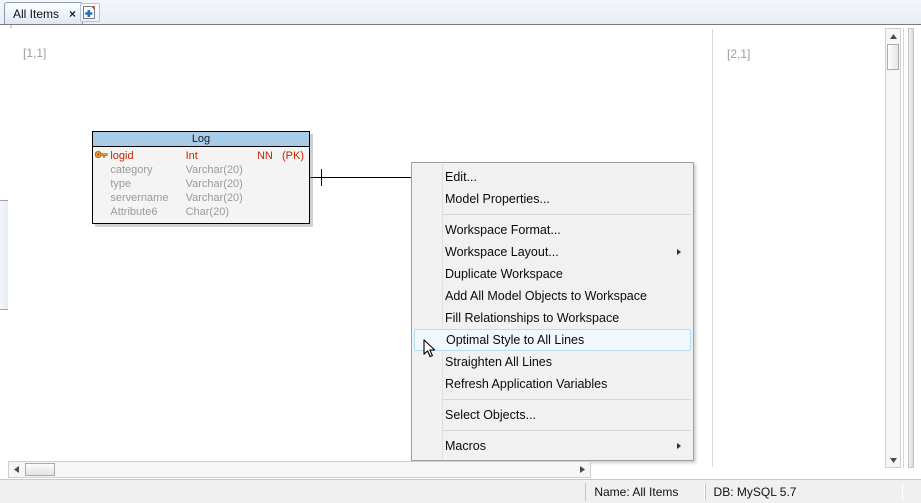 The width and height of the screenshot is (921, 503). What do you see at coordinates (893, 57) in the screenshot?
I see `vertical-scrollbar-thumb` at bounding box center [893, 57].